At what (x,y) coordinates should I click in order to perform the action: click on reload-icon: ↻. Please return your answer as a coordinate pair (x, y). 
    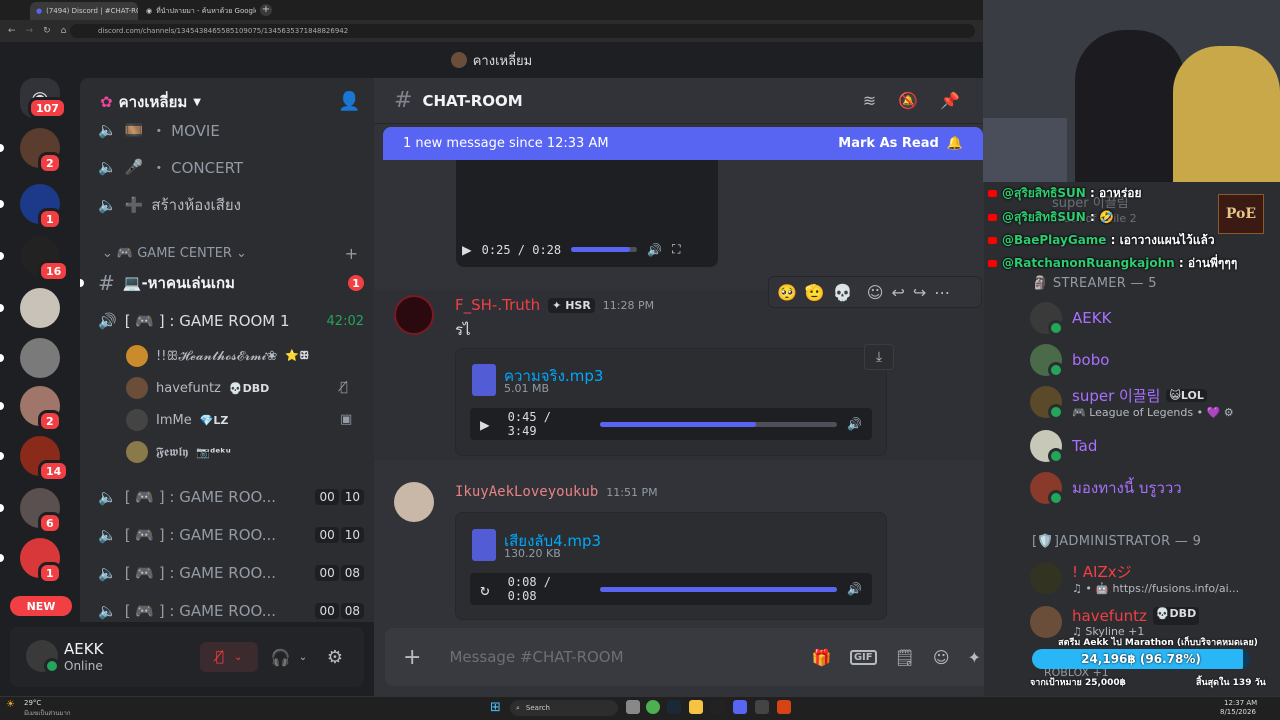
    Looking at the image, I should click on (47, 31).